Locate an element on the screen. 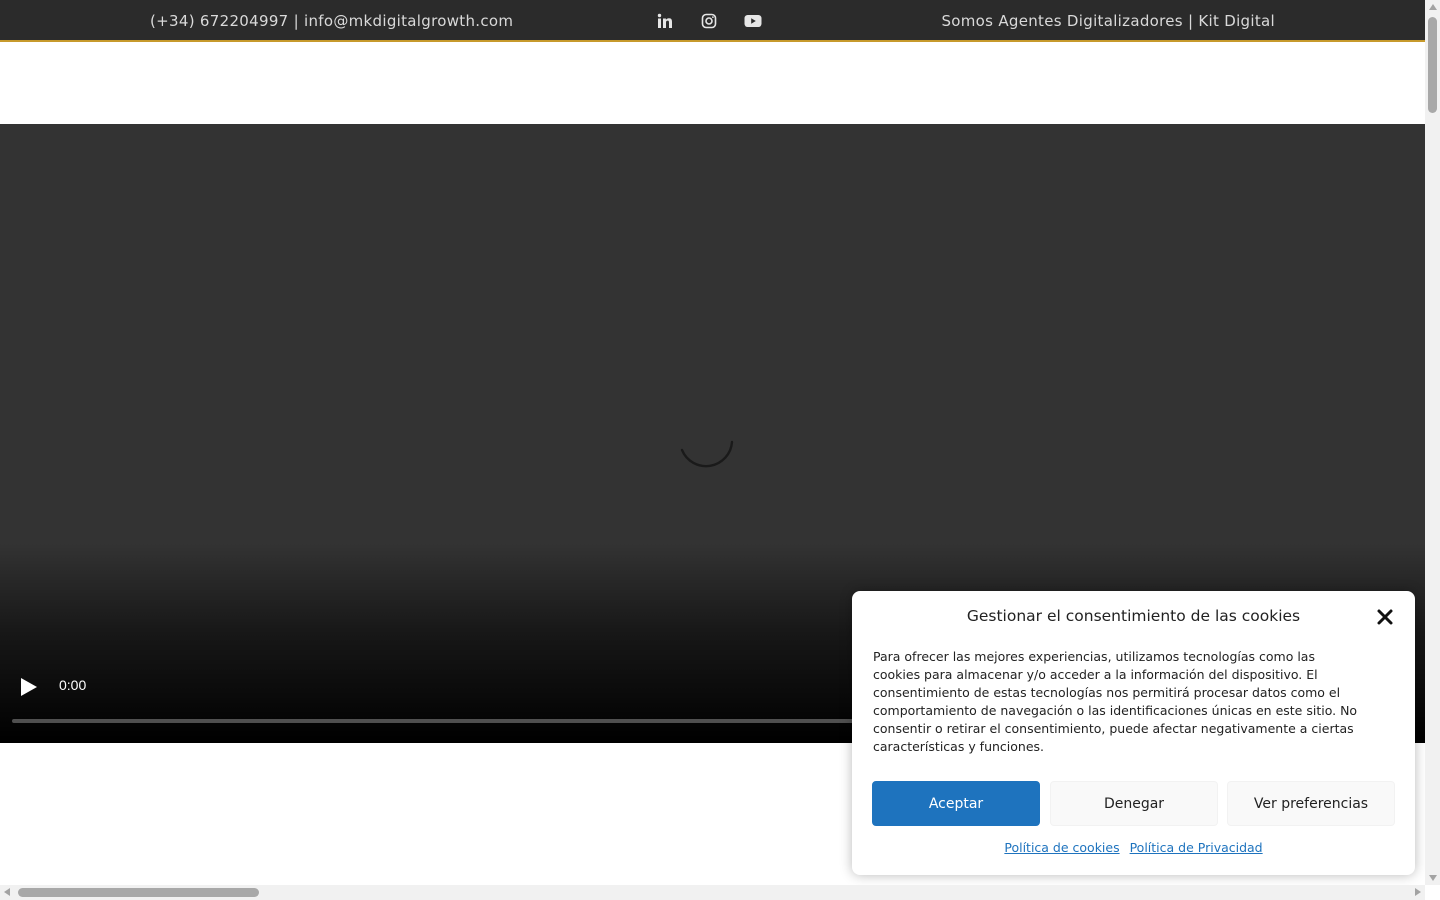 This screenshot has width=1440, height=900. video-time: 0:00 is located at coordinates (73, 685).